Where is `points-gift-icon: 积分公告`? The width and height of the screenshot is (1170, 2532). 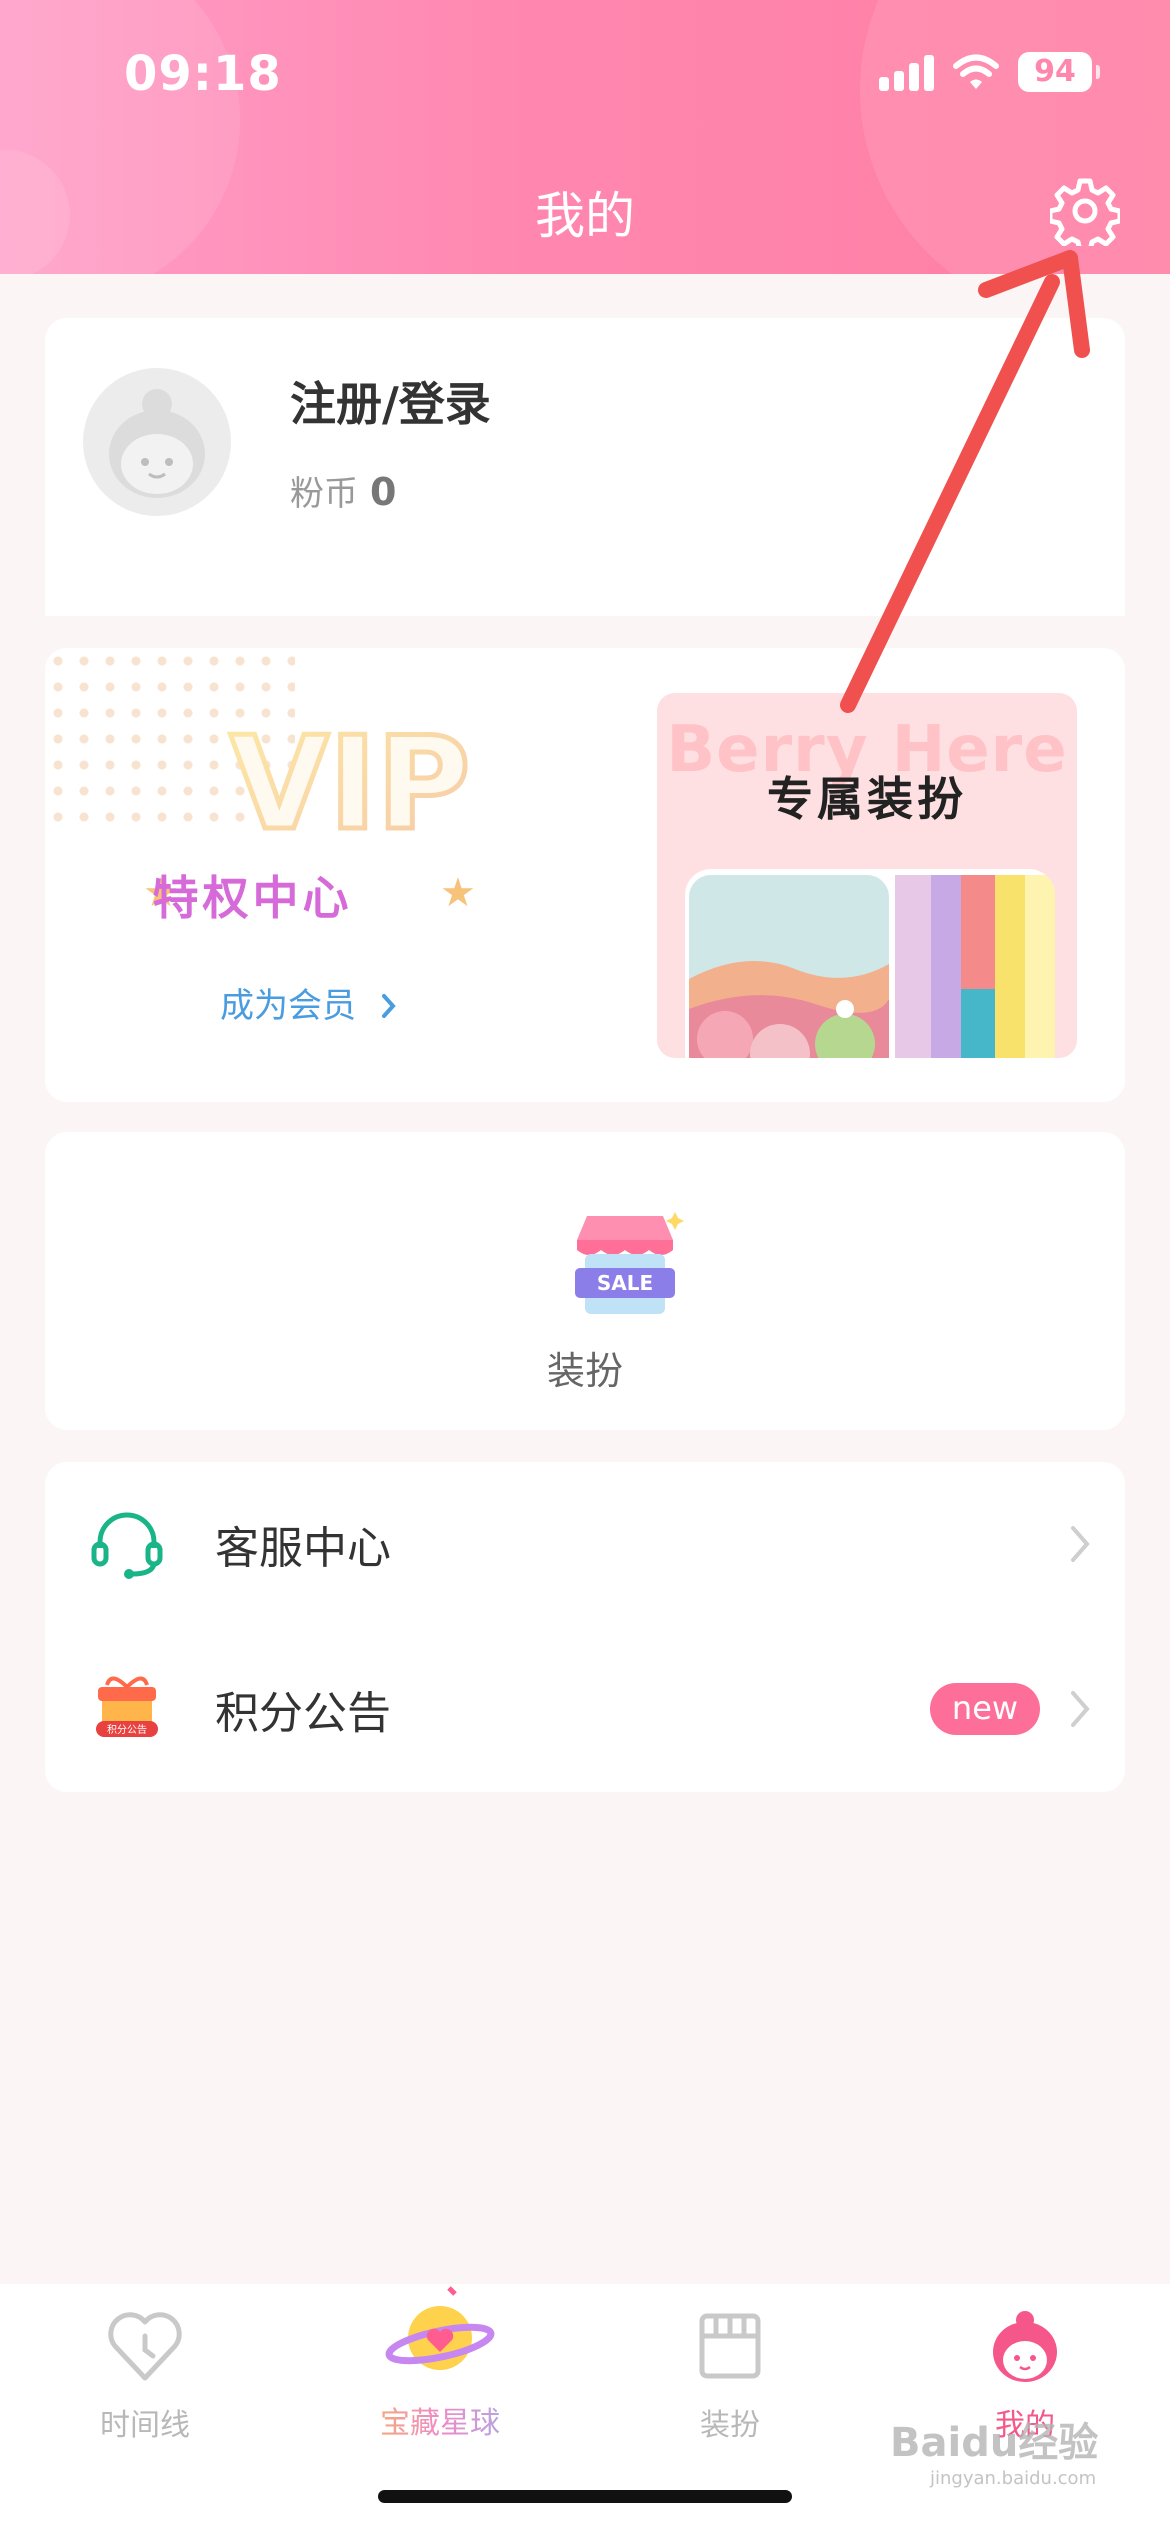 points-gift-icon: 积分公告 is located at coordinates (127, 1706).